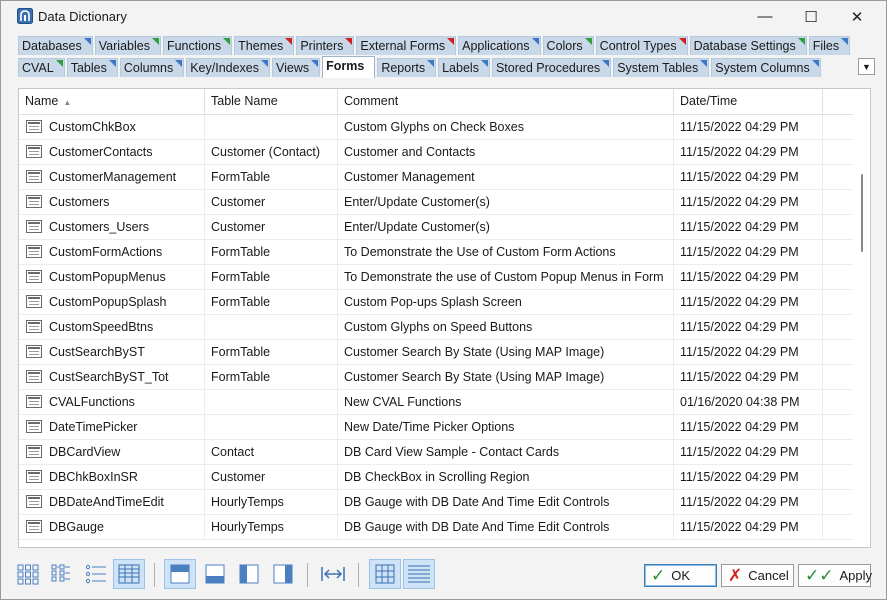 The height and width of the screenshot is (600, 887). Describe the element at coordinates (568, 45) in the screenshot. I see `tab-colors: Colors` at that location.